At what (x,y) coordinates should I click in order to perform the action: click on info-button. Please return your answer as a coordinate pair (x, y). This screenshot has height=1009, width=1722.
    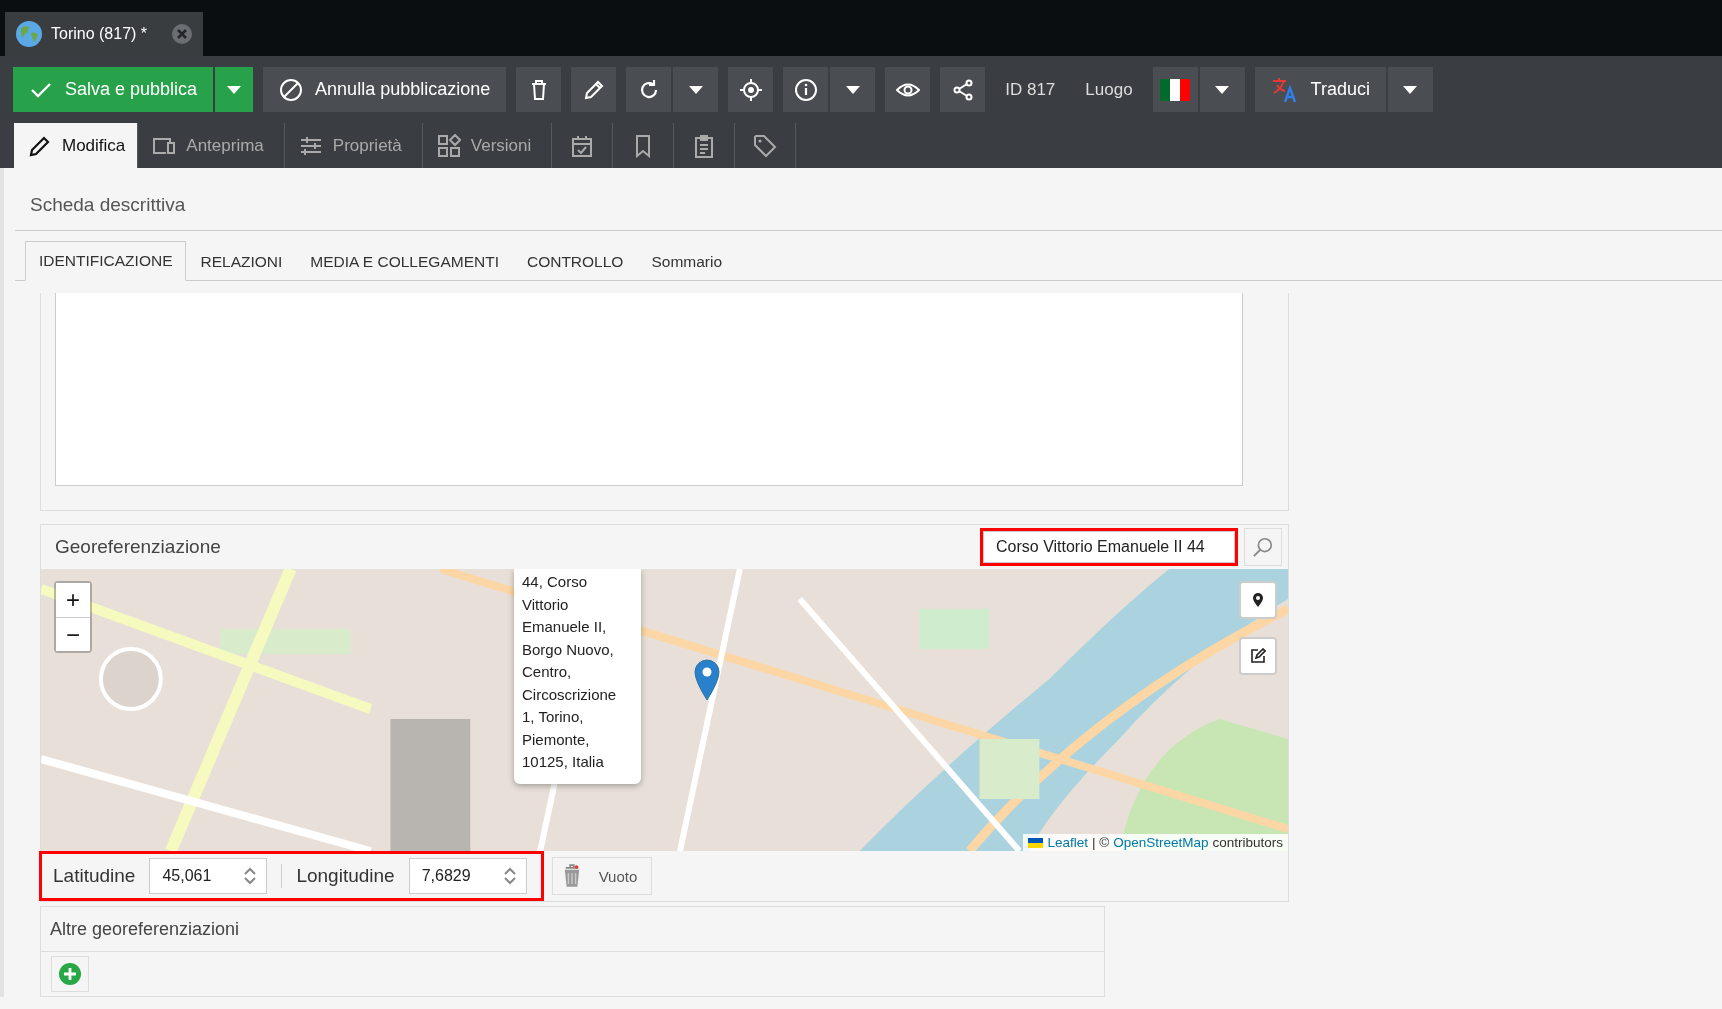
    Looking at the image, I should click on (806, 89).